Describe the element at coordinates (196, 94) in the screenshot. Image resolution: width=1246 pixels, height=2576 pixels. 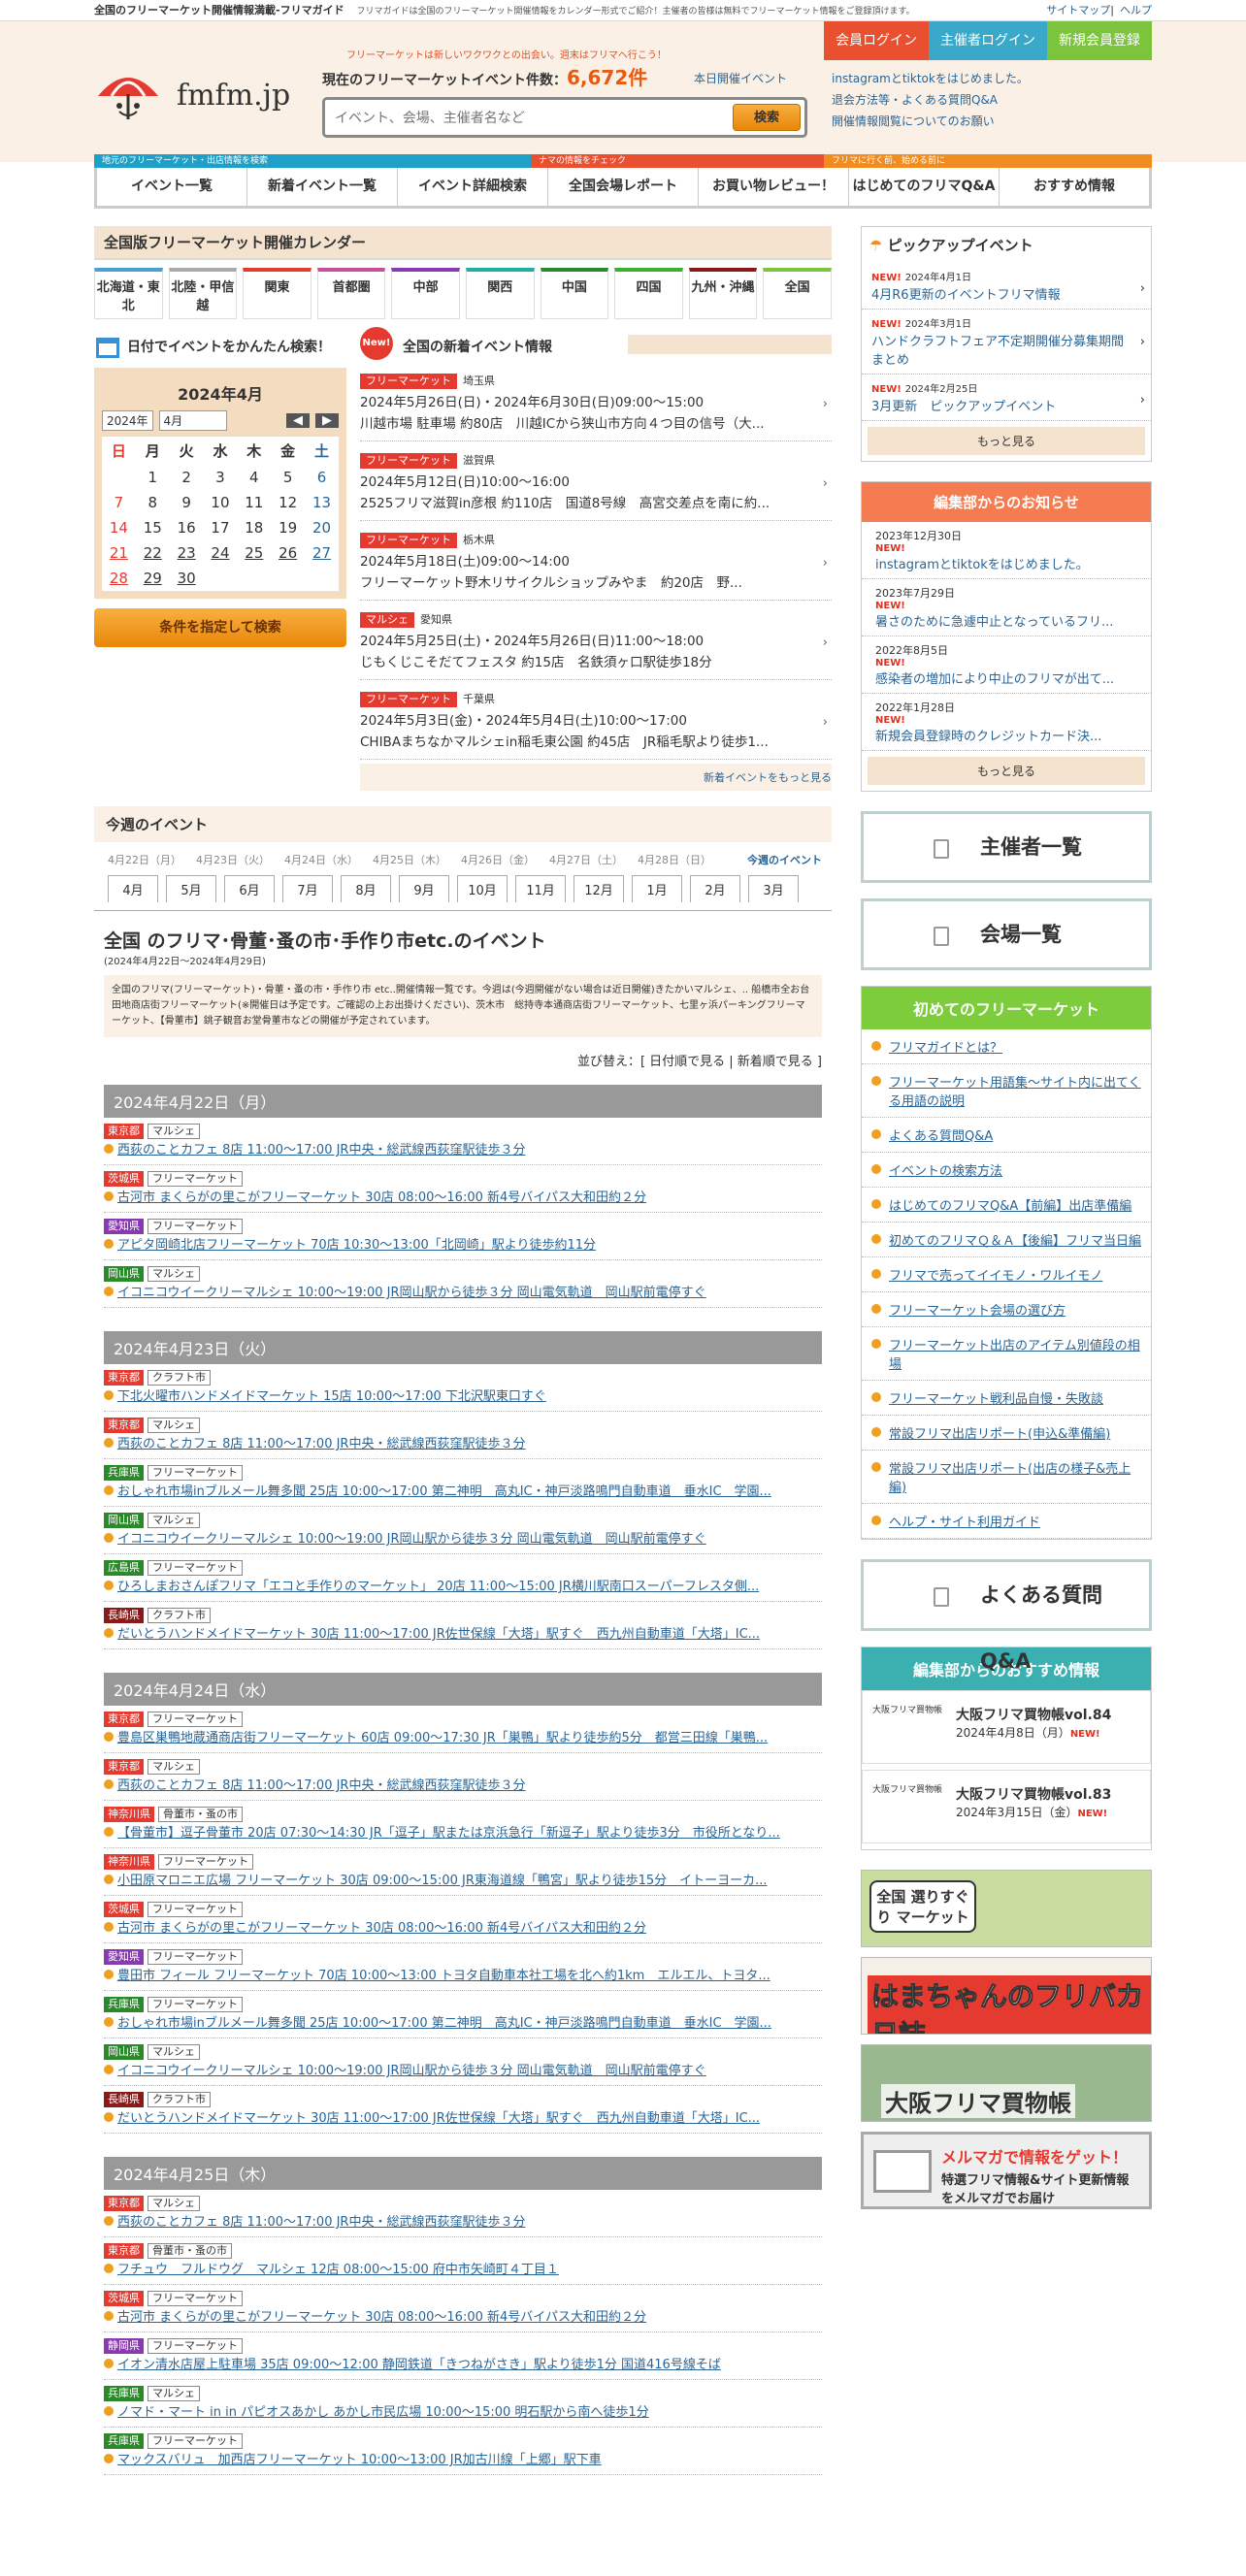
I see `site-logo: fmfm.jp` at that location.